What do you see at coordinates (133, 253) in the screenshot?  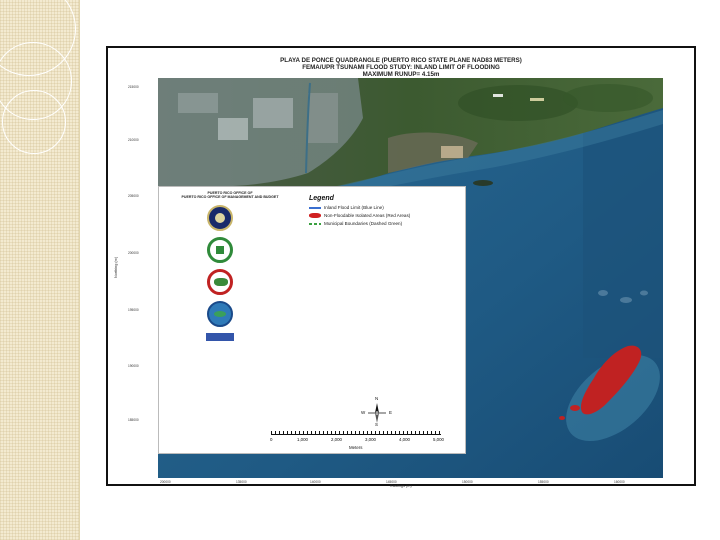 I see `y-tick-label: 200000` at bounding box center [133, 253].